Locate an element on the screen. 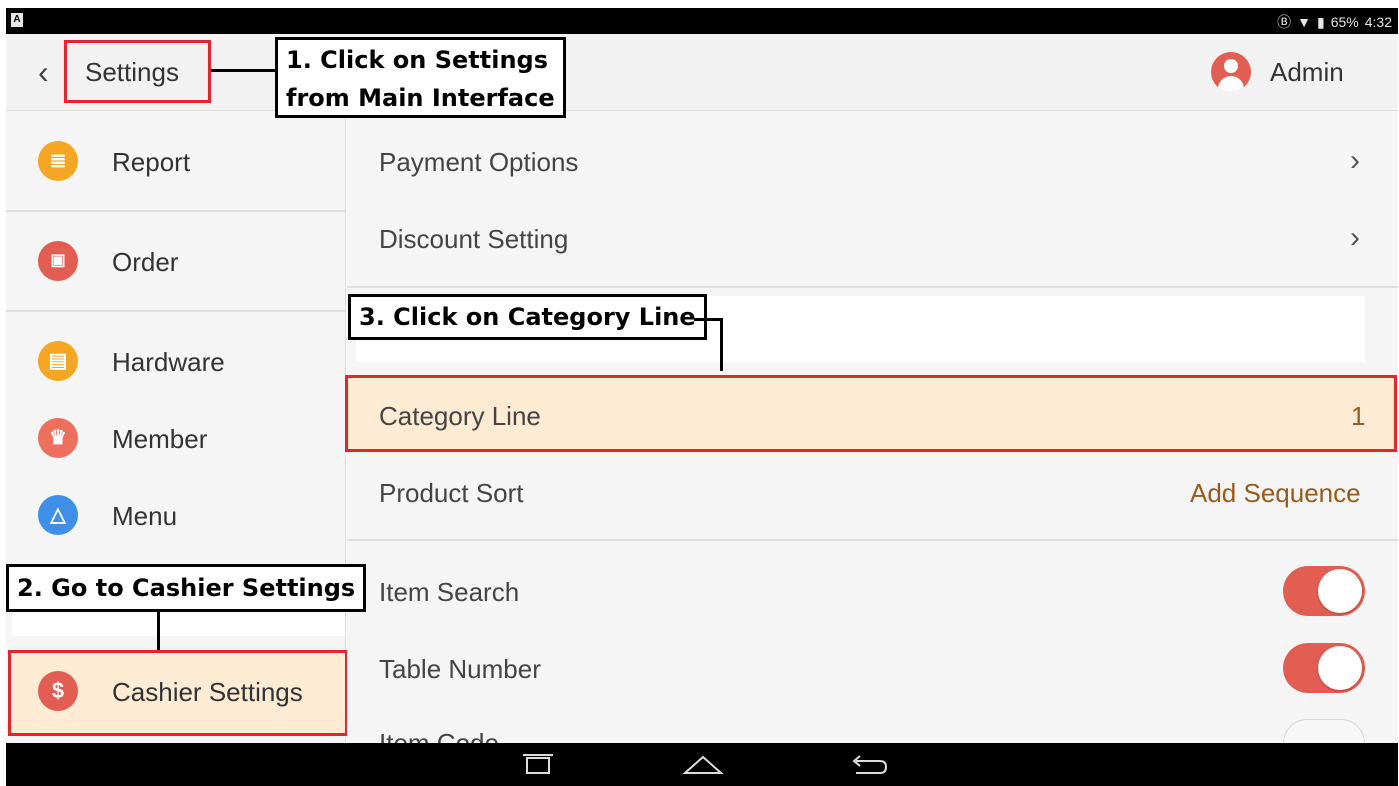  sidebar-item-menu: Menu is located at coordinates (144, 516).